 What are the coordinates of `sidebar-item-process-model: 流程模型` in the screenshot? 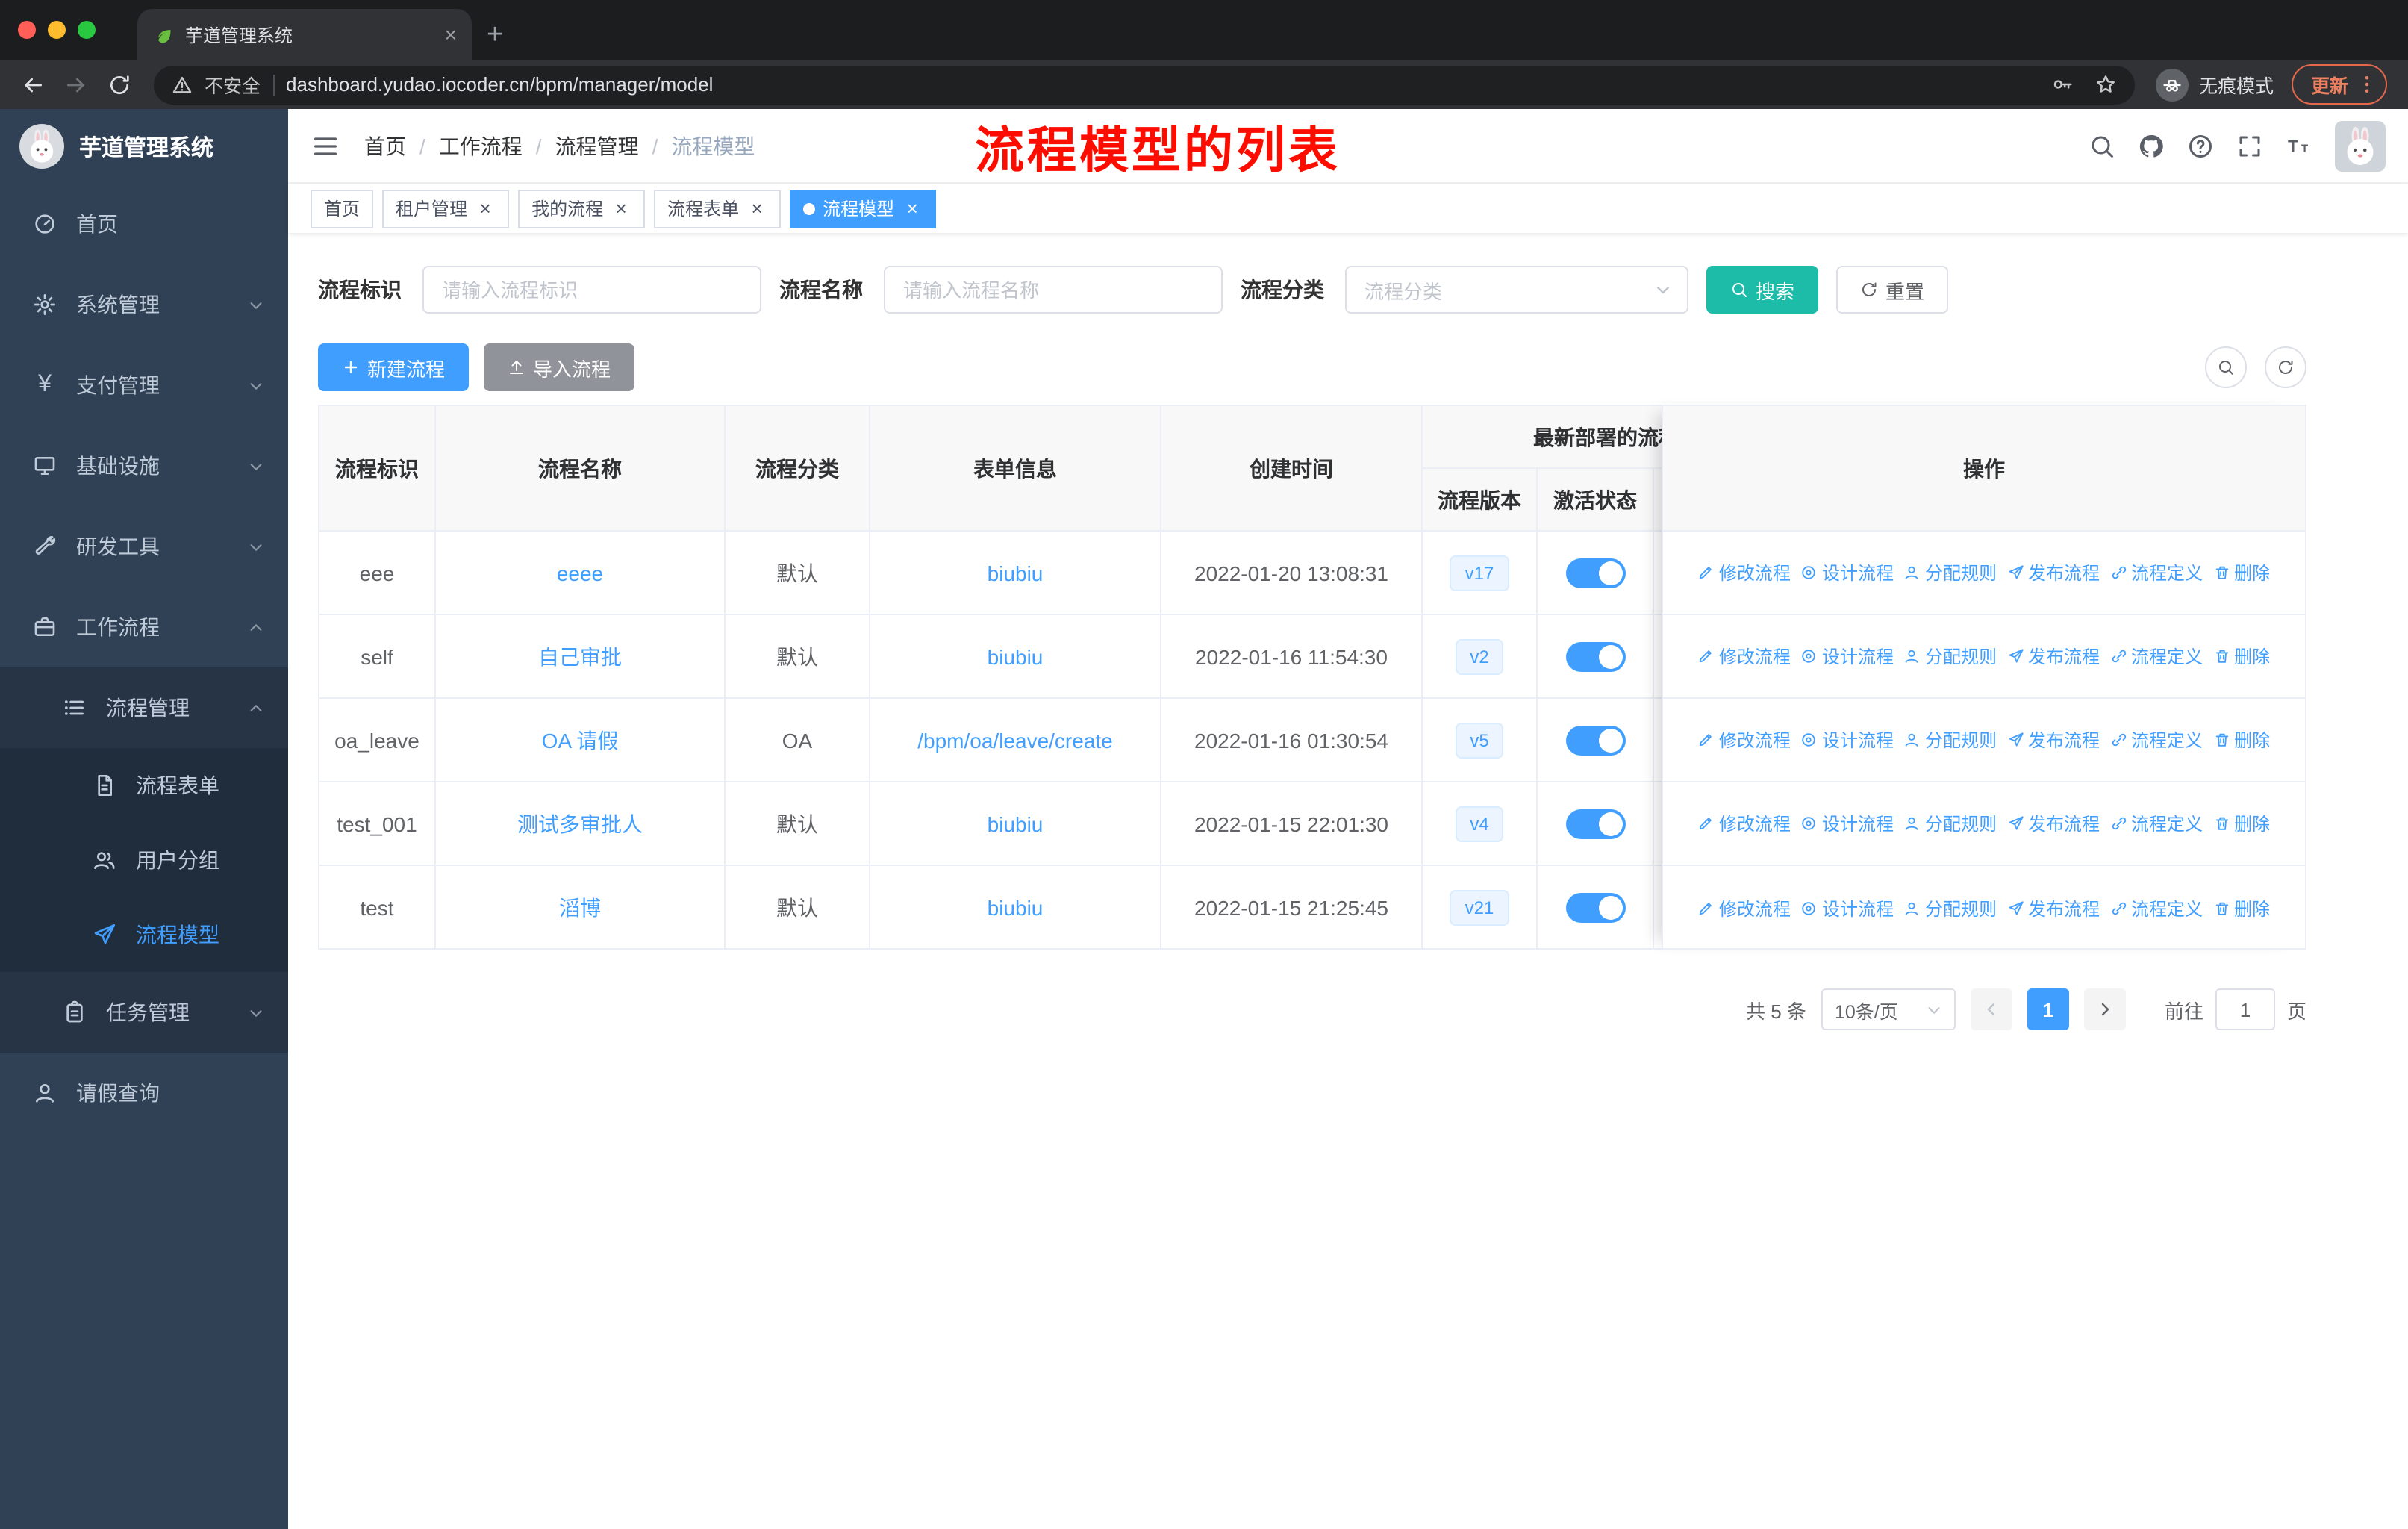 It's located at (144, 934).